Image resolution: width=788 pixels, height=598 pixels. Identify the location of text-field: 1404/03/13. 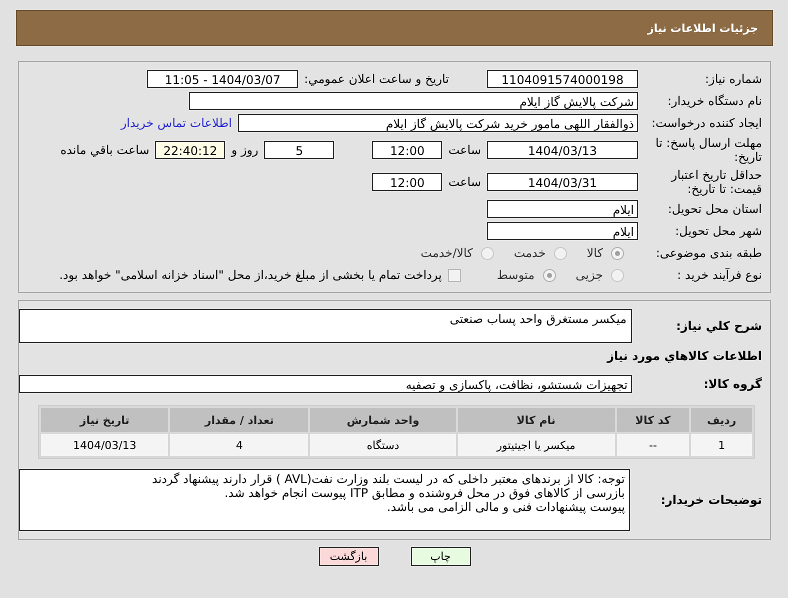
(562, 150).